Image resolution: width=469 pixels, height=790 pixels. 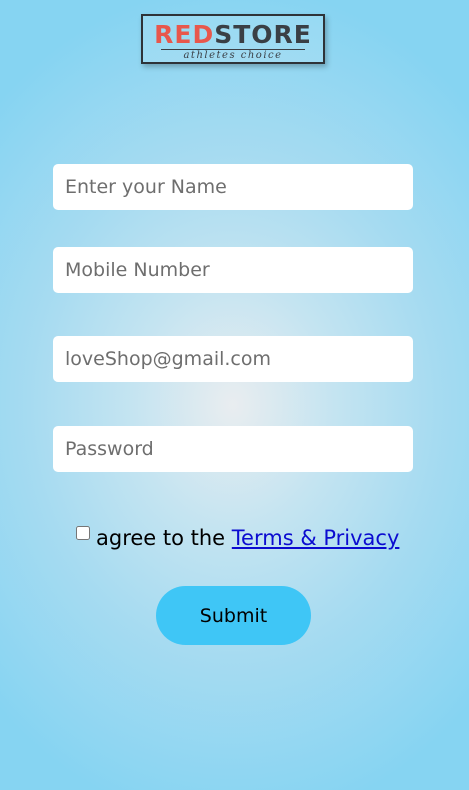 What do you see at coordinates (233, 359) in the screenshot?
I see `email-input` at bounding box center [233, 359].